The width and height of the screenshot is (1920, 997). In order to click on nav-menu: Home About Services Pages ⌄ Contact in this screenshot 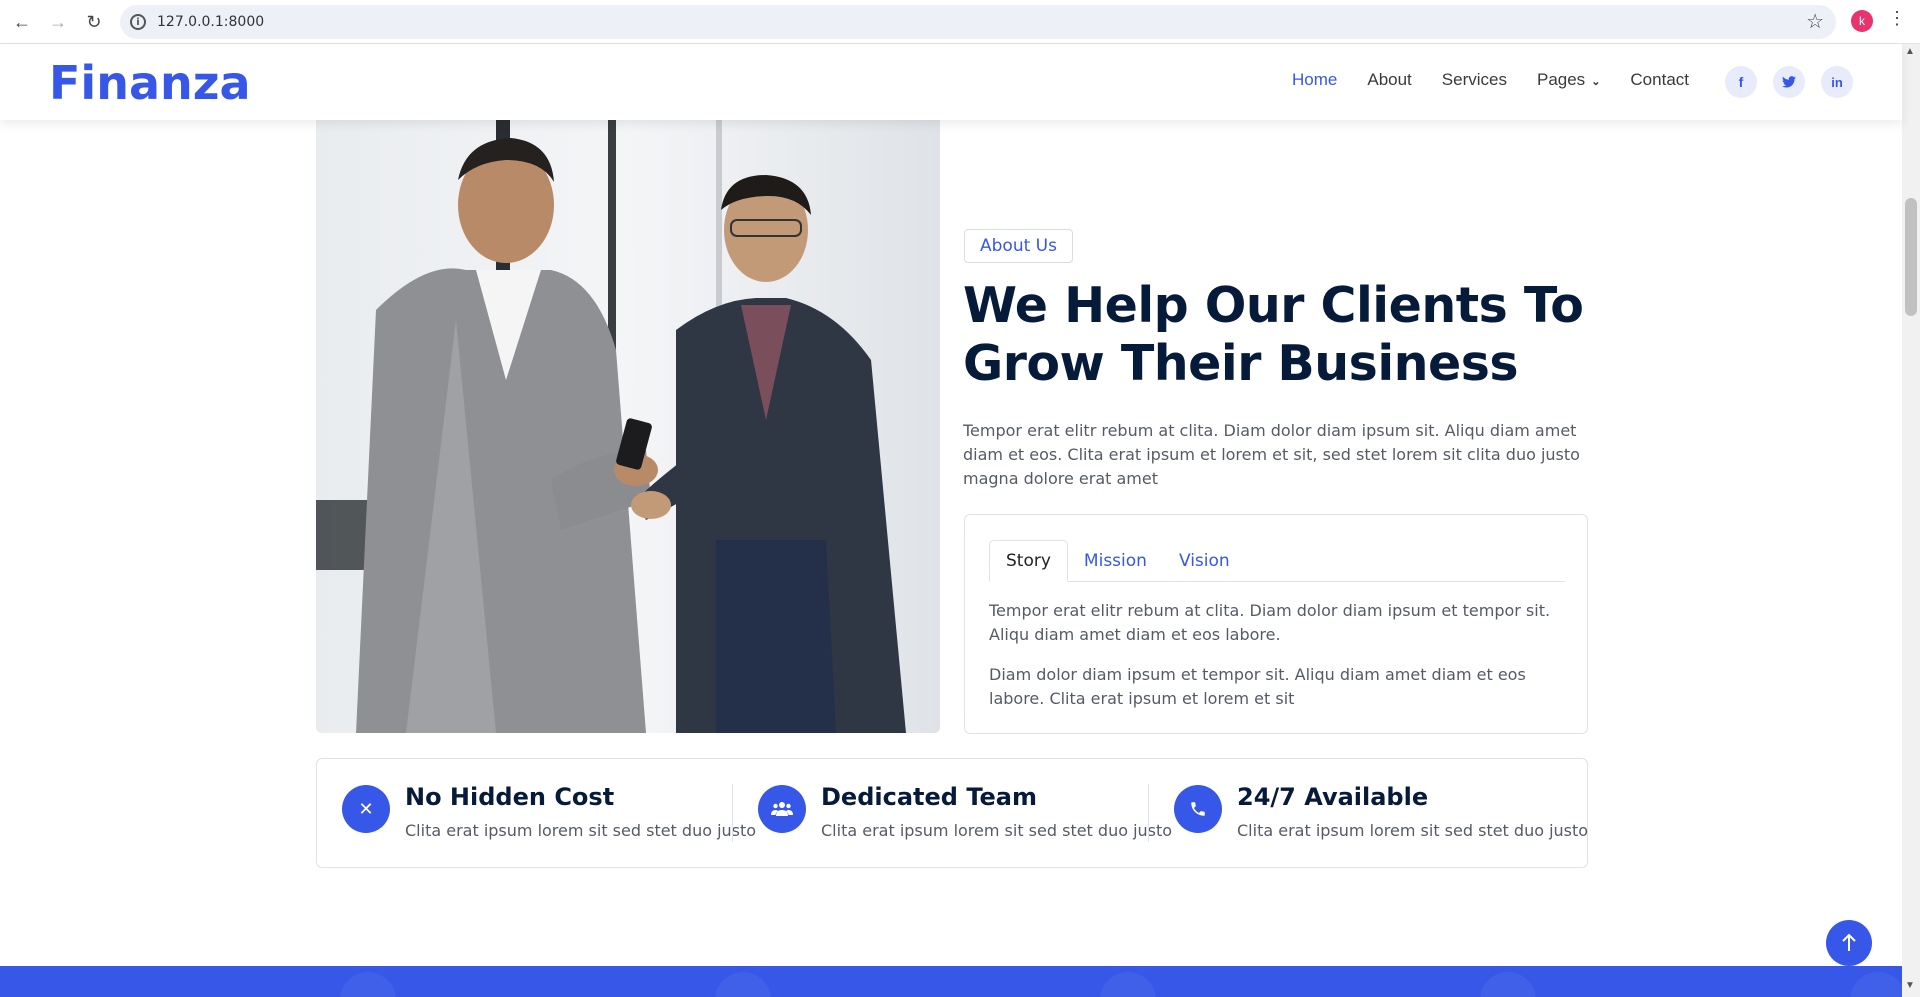, I will do `click(1505, 80)`.